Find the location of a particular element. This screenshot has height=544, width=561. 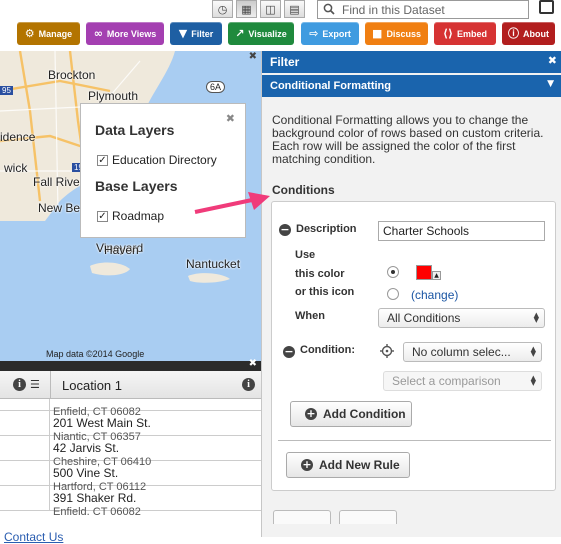

add-condition-button: + Add Condition is located at coordinates (351, 414).